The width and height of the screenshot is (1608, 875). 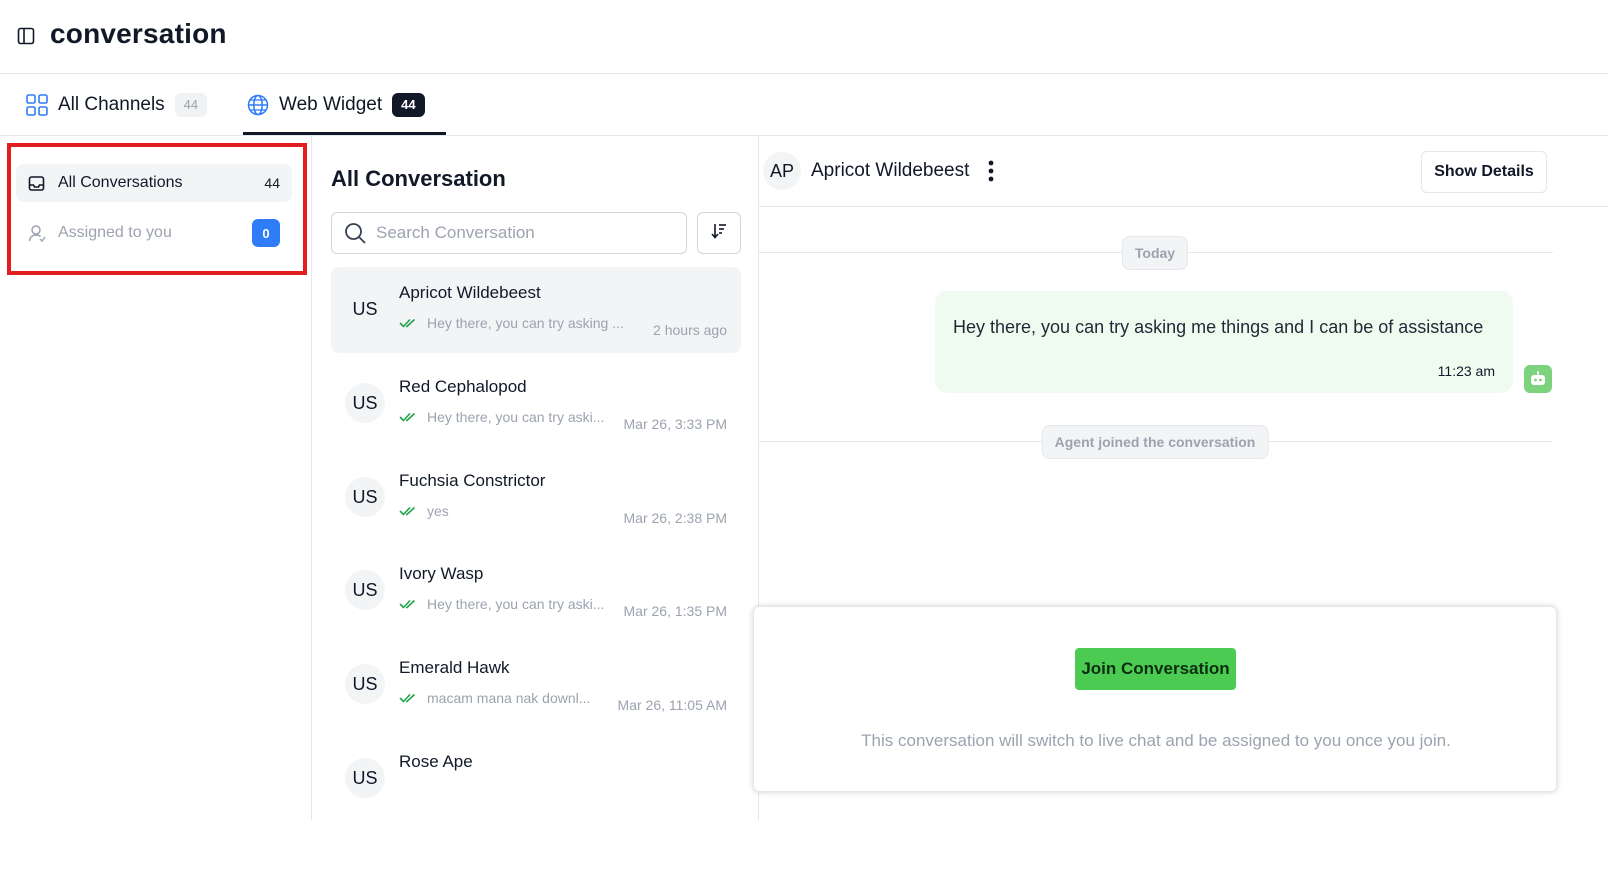 I want to click on tab-all-channels: All Channels 44, so click(x=117, y=105).